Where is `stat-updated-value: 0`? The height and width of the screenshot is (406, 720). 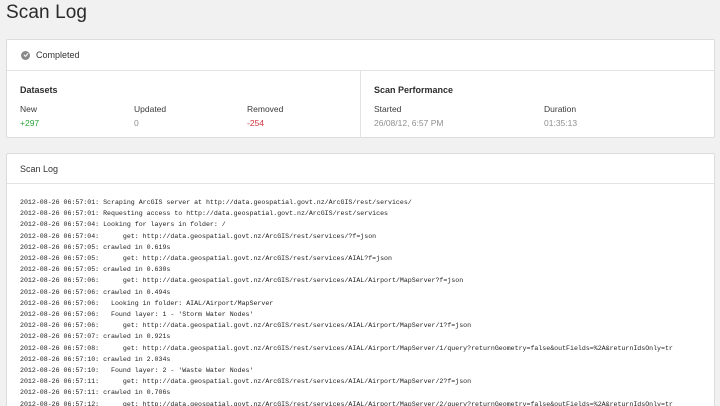 stat-updated-value: 0 is located at coordinates (136, 123).